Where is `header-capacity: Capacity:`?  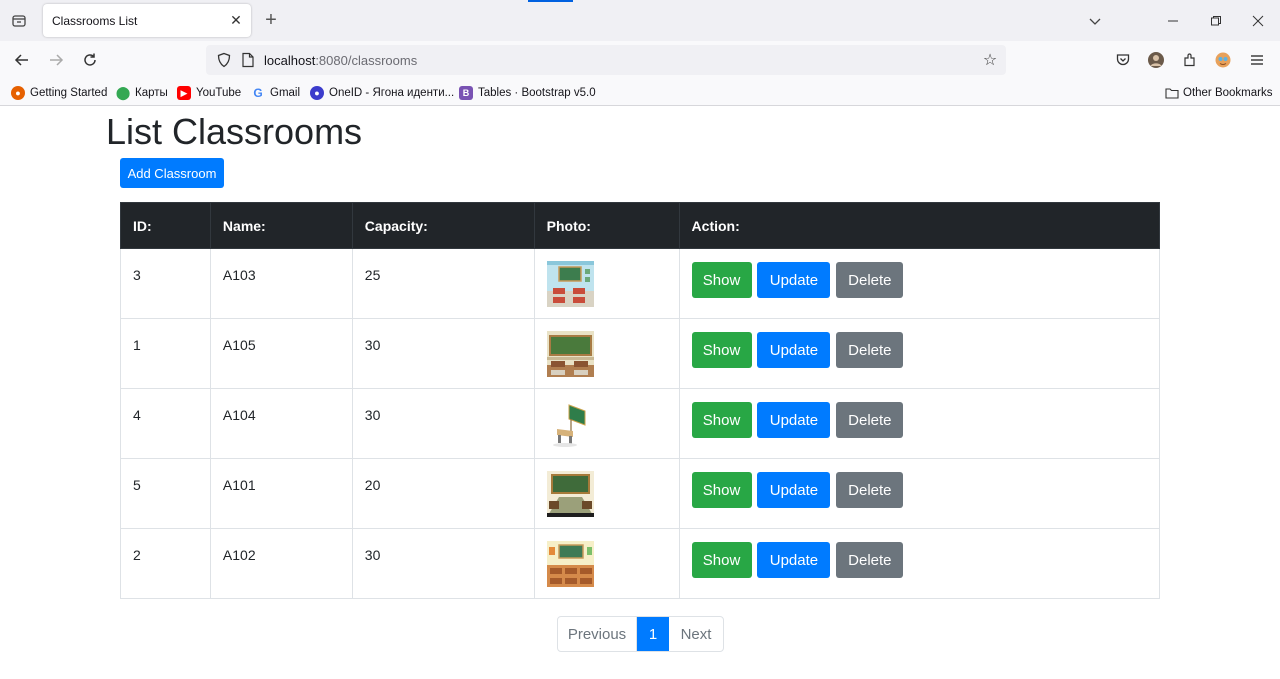 header-capacity: Capacity: is located at coordinates (443, 225).